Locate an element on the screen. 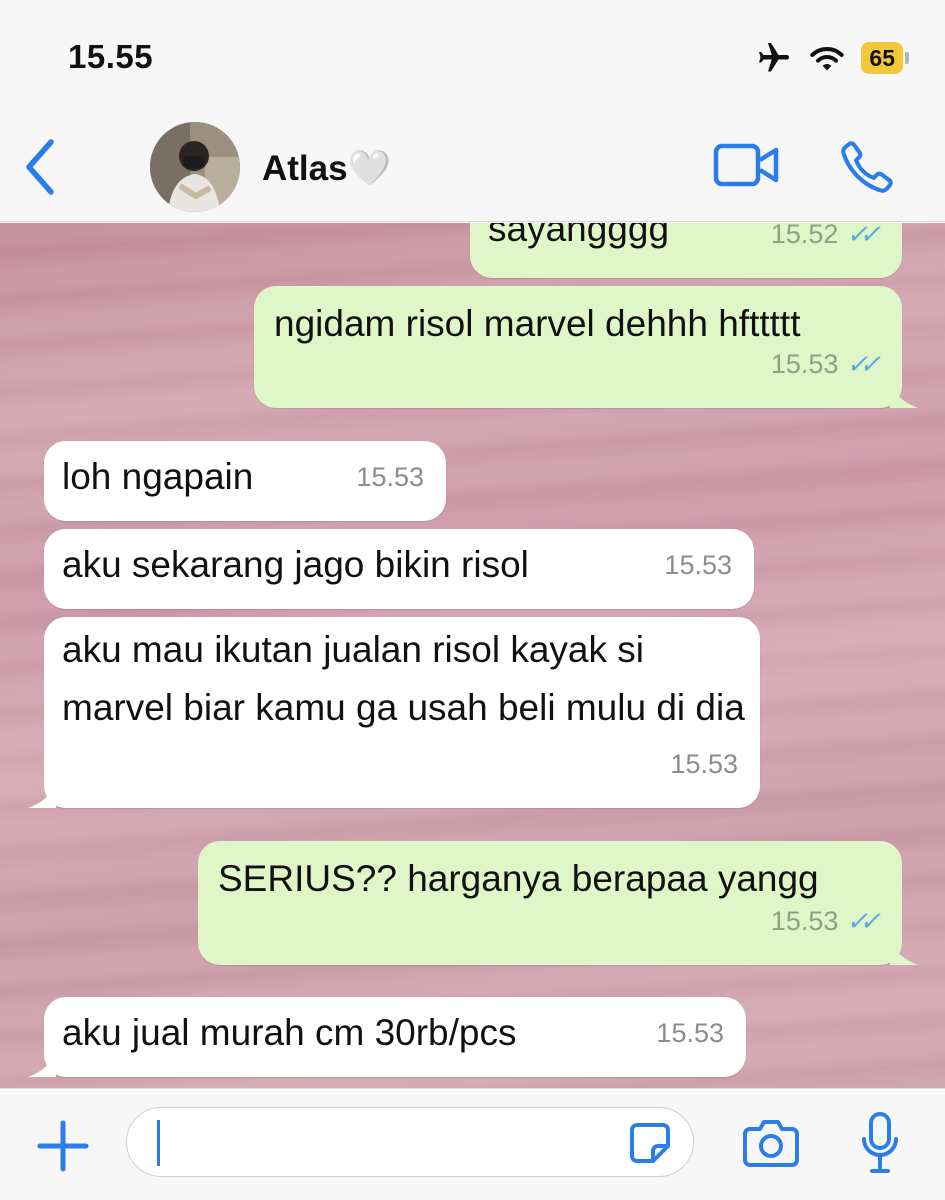 Image resolution: width=945 pixels, height=1200 pixels. status-icons: 65 is located at coordinates (832, 58).